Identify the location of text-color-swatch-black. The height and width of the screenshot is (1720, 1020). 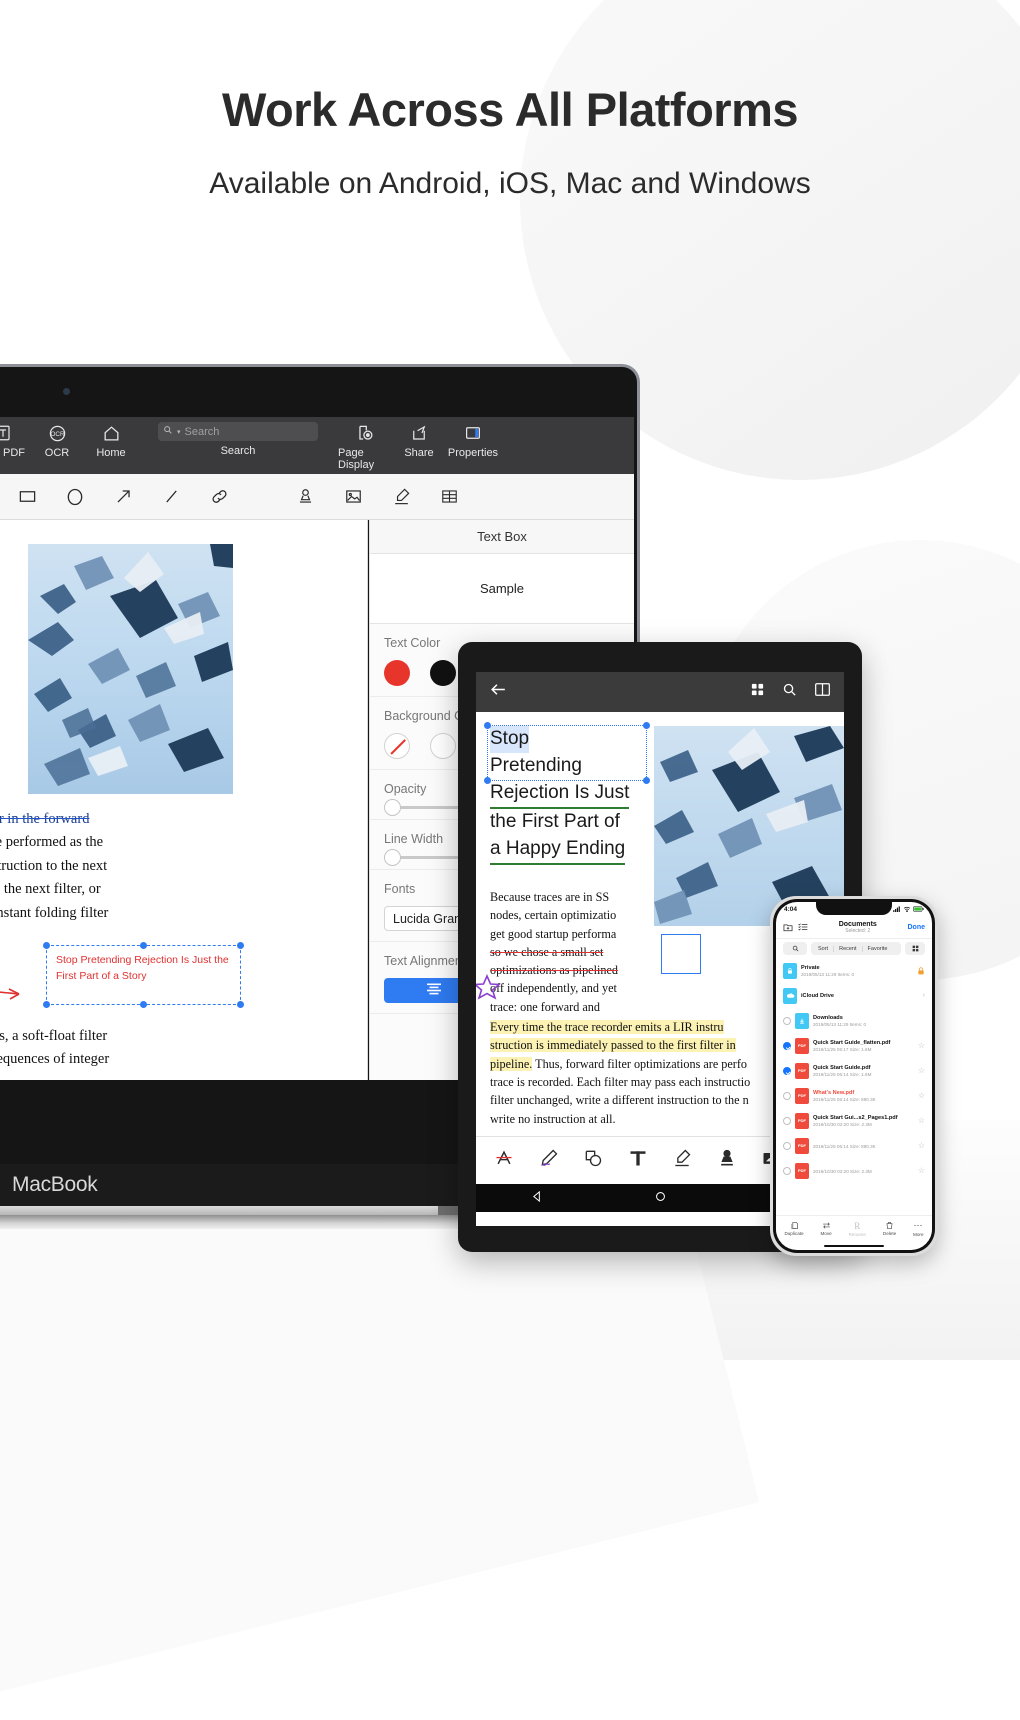
(443, 673).